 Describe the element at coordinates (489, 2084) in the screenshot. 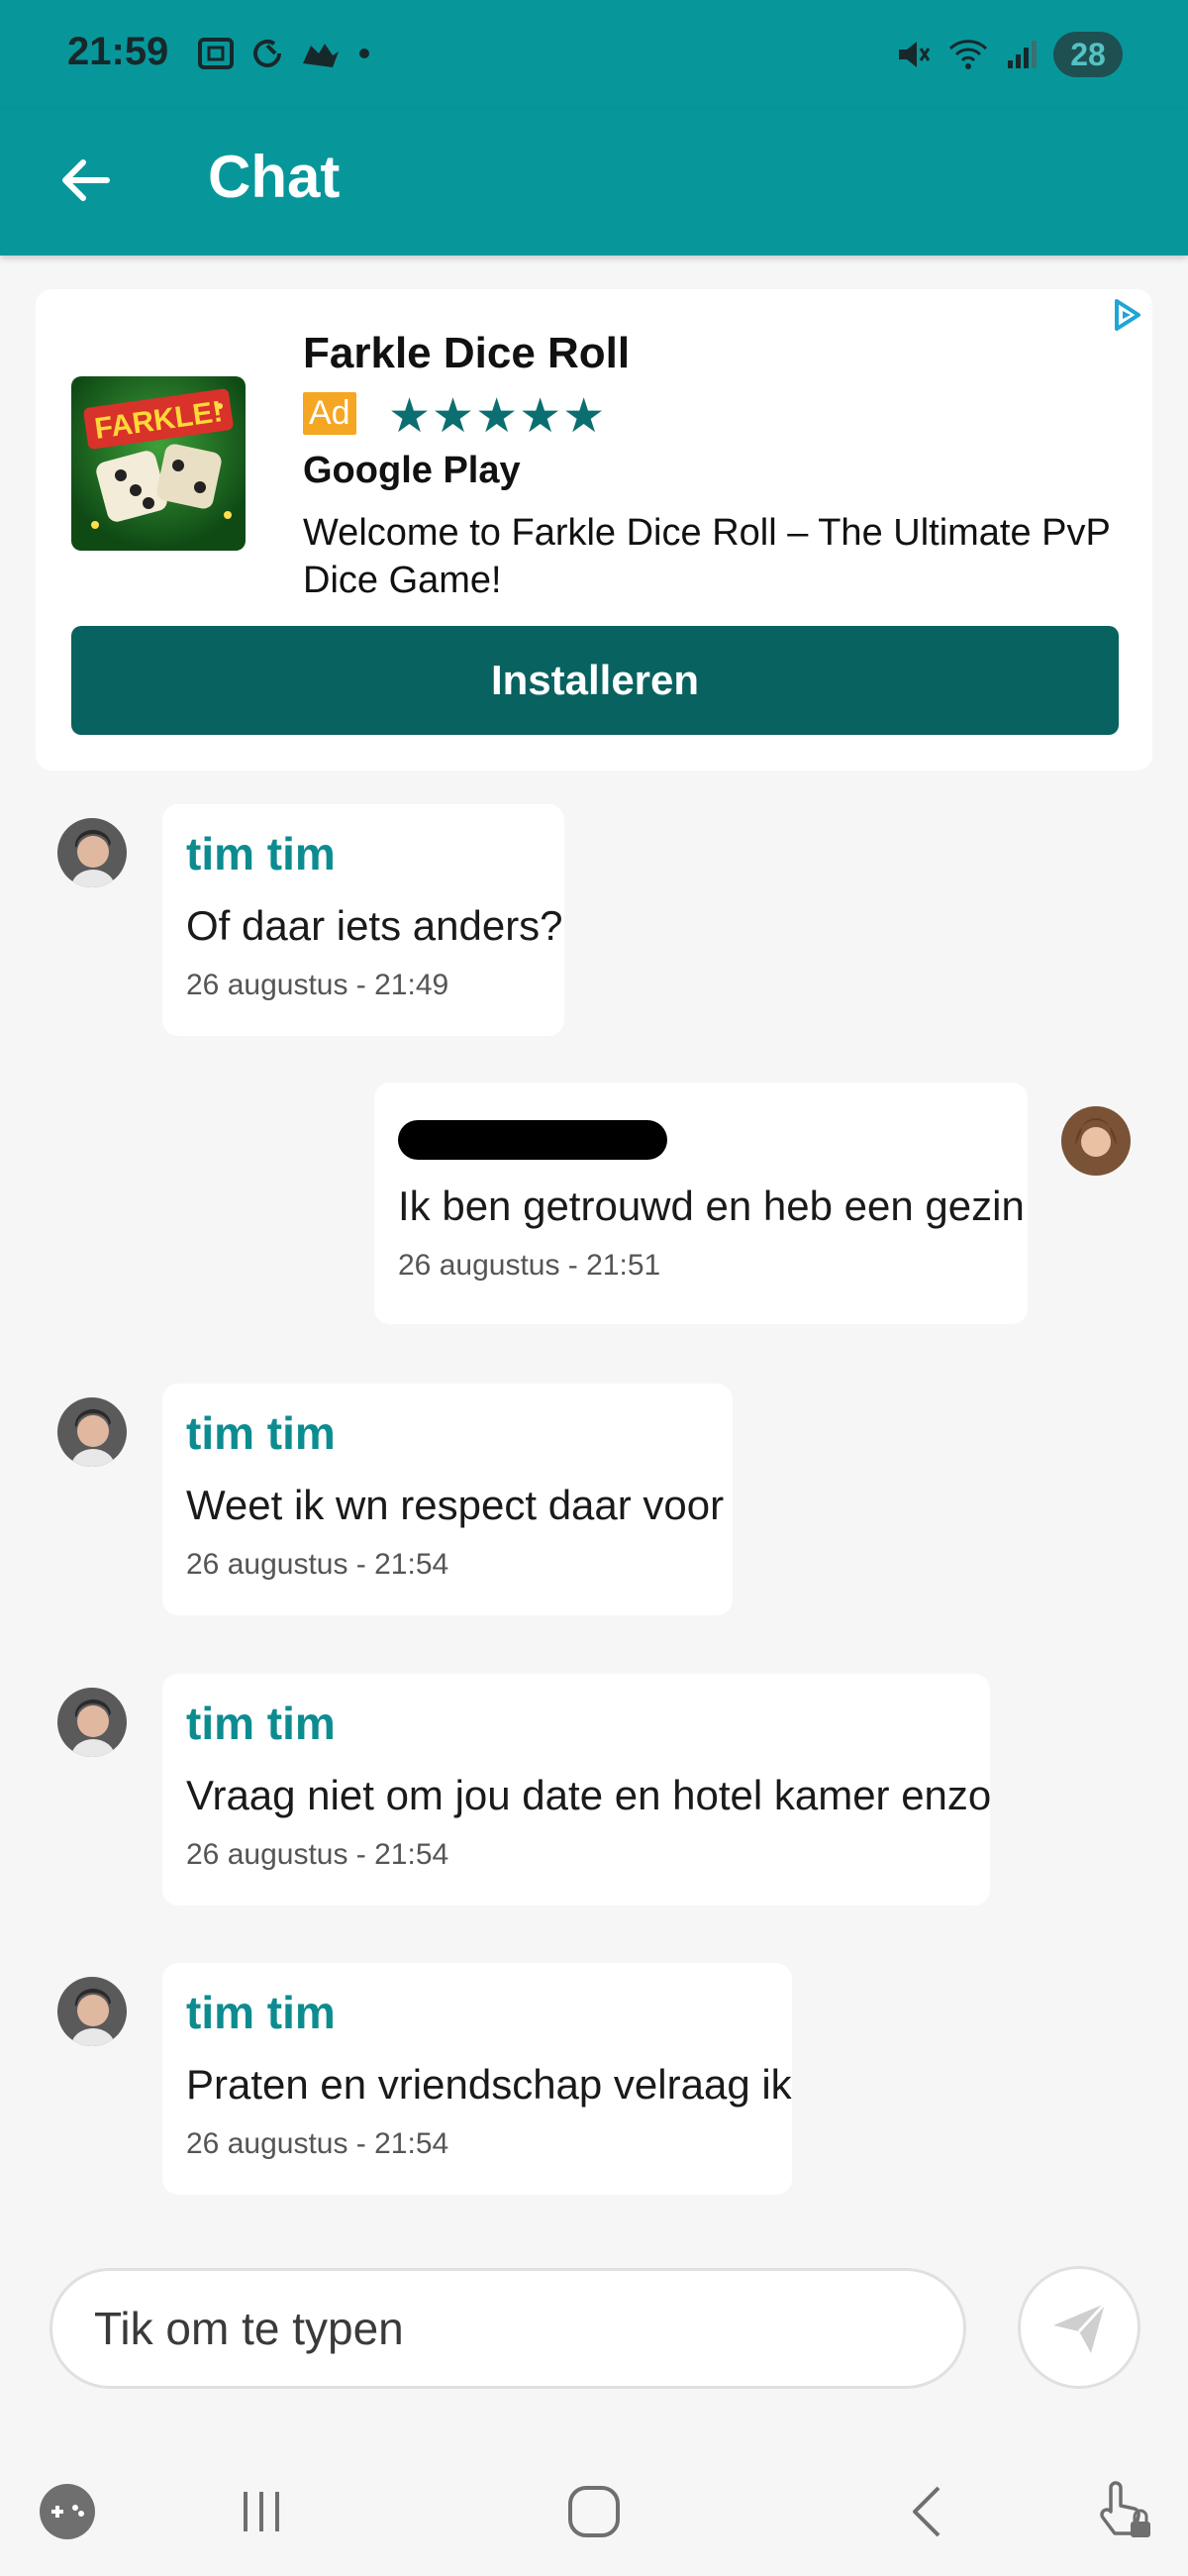

I see `message-text: Praten en vriendschap velraag ik` at that location.